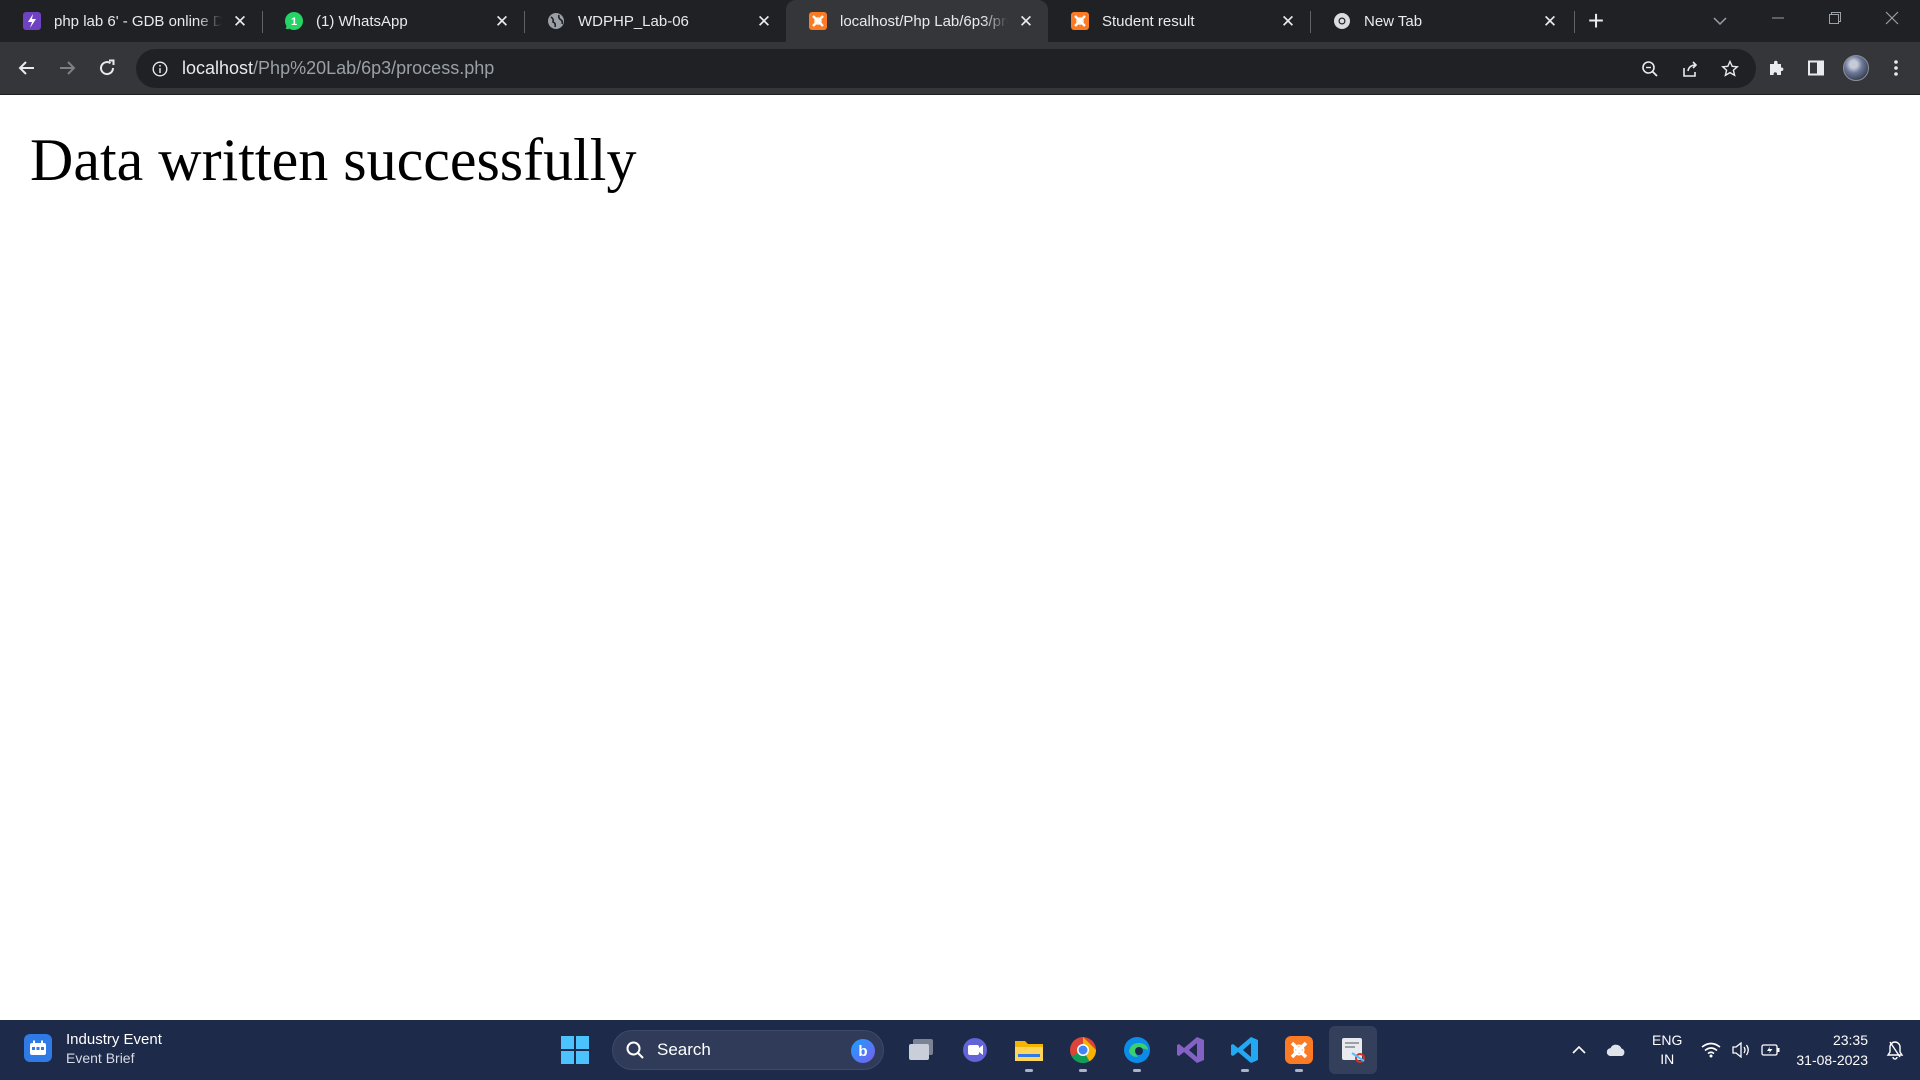 The height and width of the screenshot is (1080, 1920). I want to click on profile-avatar, so click(1856, 68).